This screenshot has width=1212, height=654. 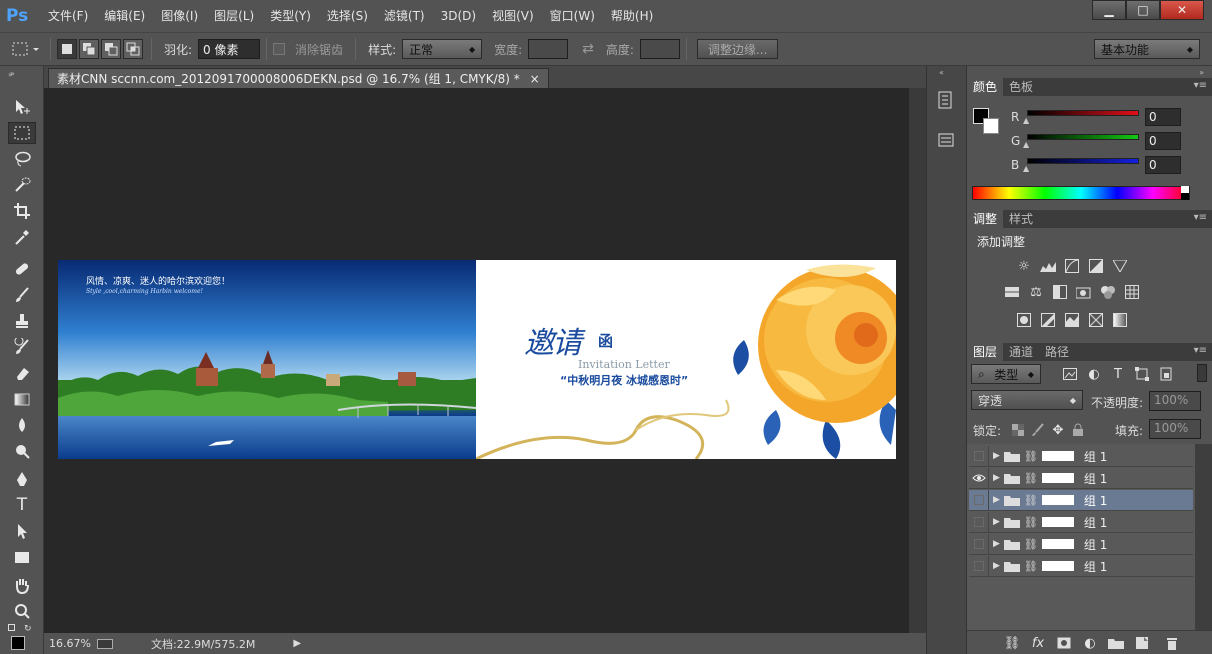 I want to click on menu-type: 类型(Y), so click(x=290, y=16).